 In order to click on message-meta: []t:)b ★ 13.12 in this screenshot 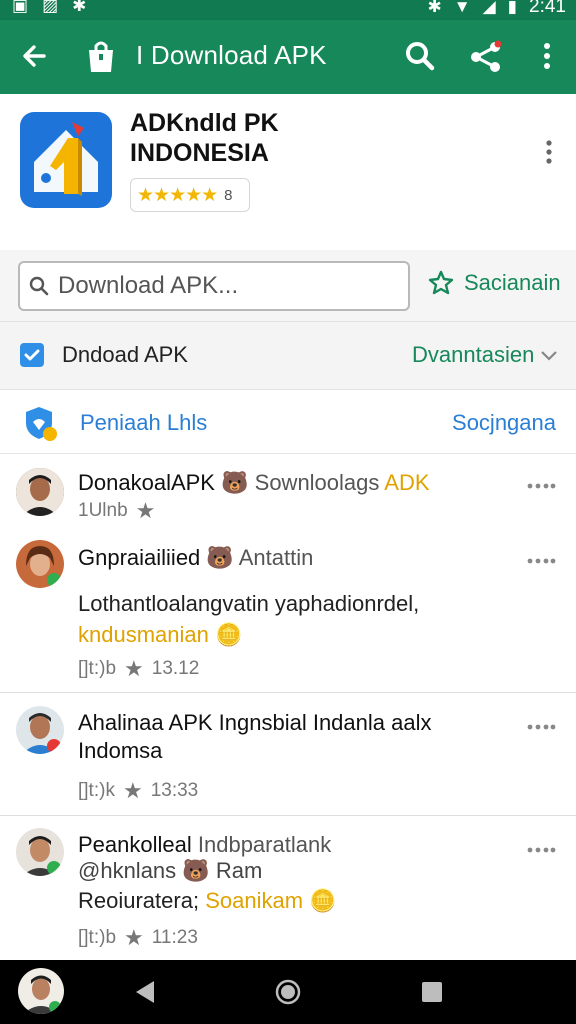, I will do `click(138, 669)`.